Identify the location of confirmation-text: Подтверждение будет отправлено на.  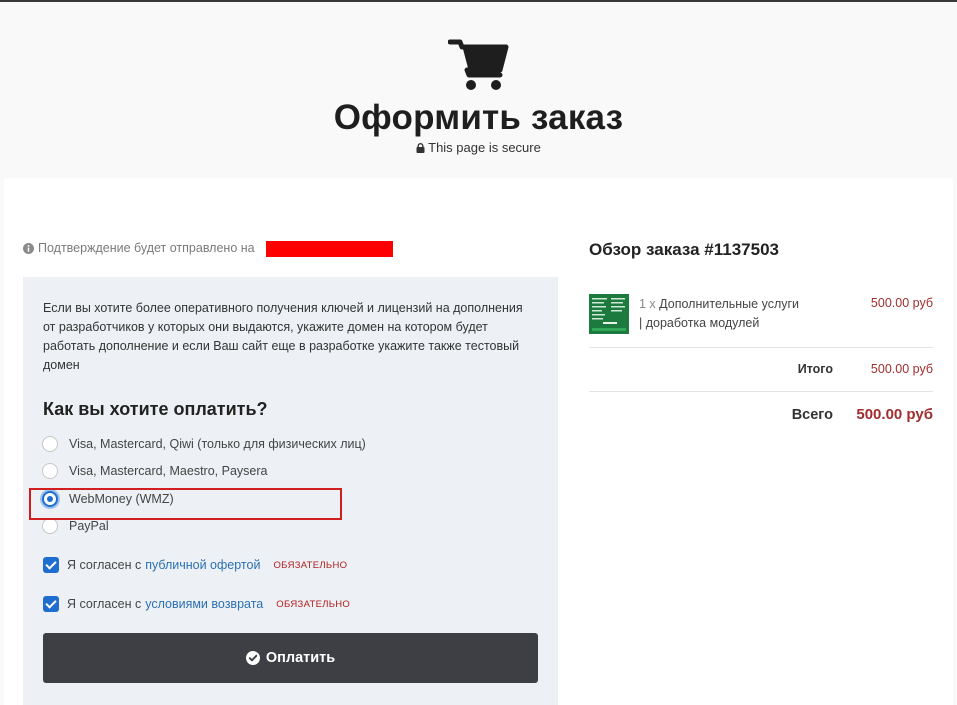
(146, 248).